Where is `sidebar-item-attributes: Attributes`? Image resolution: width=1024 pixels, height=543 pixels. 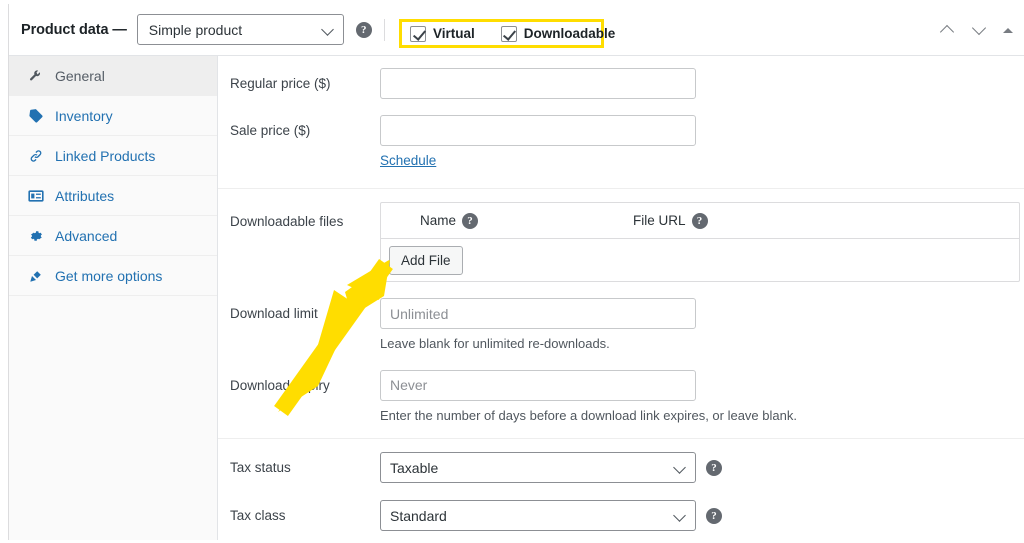 sidebar-item-attributes: Attributes is located at coordinates (113, 196).